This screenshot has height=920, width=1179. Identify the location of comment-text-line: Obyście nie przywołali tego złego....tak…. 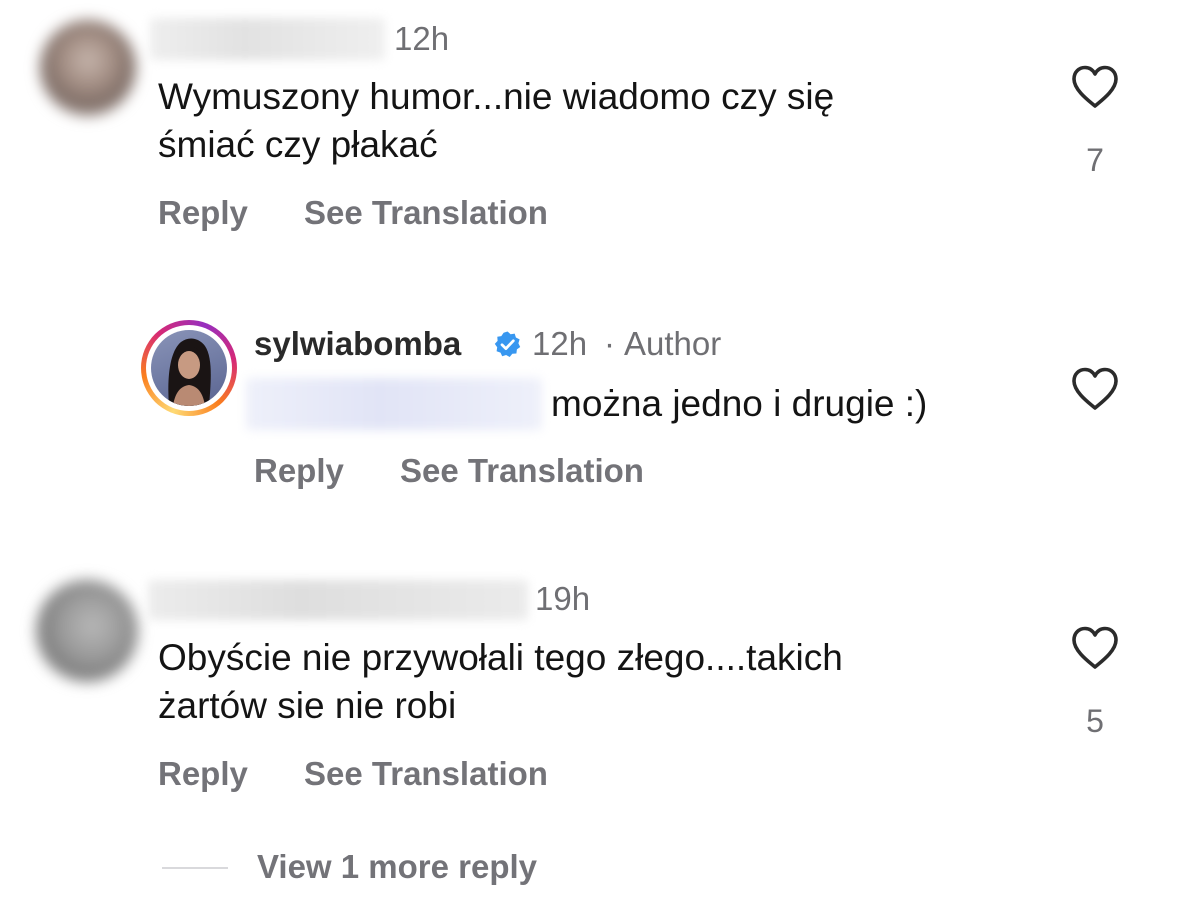
(500, 657).